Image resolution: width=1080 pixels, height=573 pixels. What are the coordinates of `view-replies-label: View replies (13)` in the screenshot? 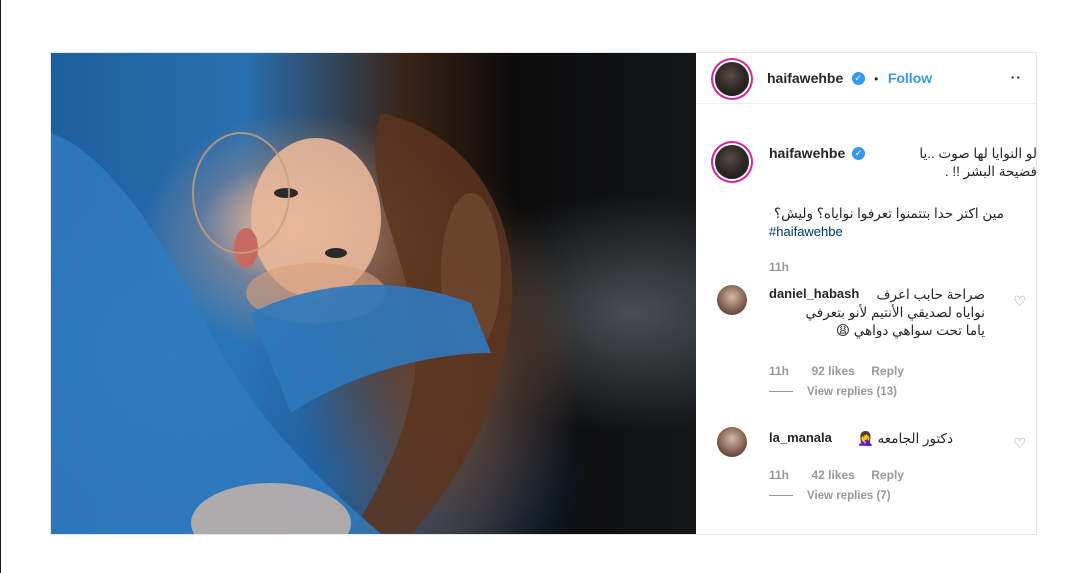 It's located at (852, 392).